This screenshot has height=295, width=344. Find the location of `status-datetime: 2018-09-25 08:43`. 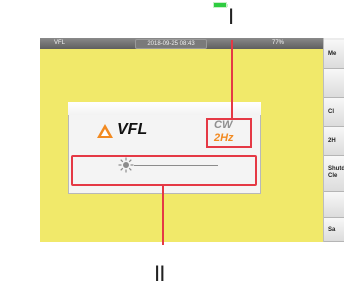

status-datetime: 2018-09-25 08:43 is located at coordinates (171, 44).